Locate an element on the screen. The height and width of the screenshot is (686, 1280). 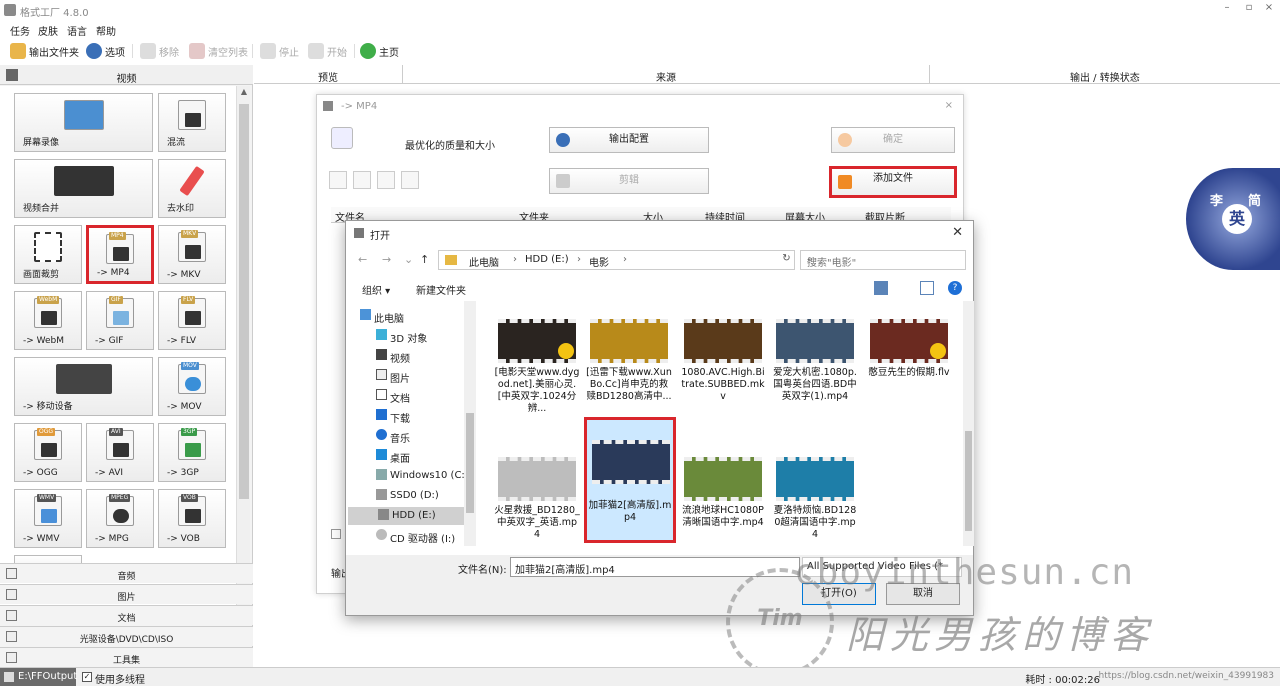
tile-to-mpg: MPEG -> MPG is located at coordinates (120, 518).